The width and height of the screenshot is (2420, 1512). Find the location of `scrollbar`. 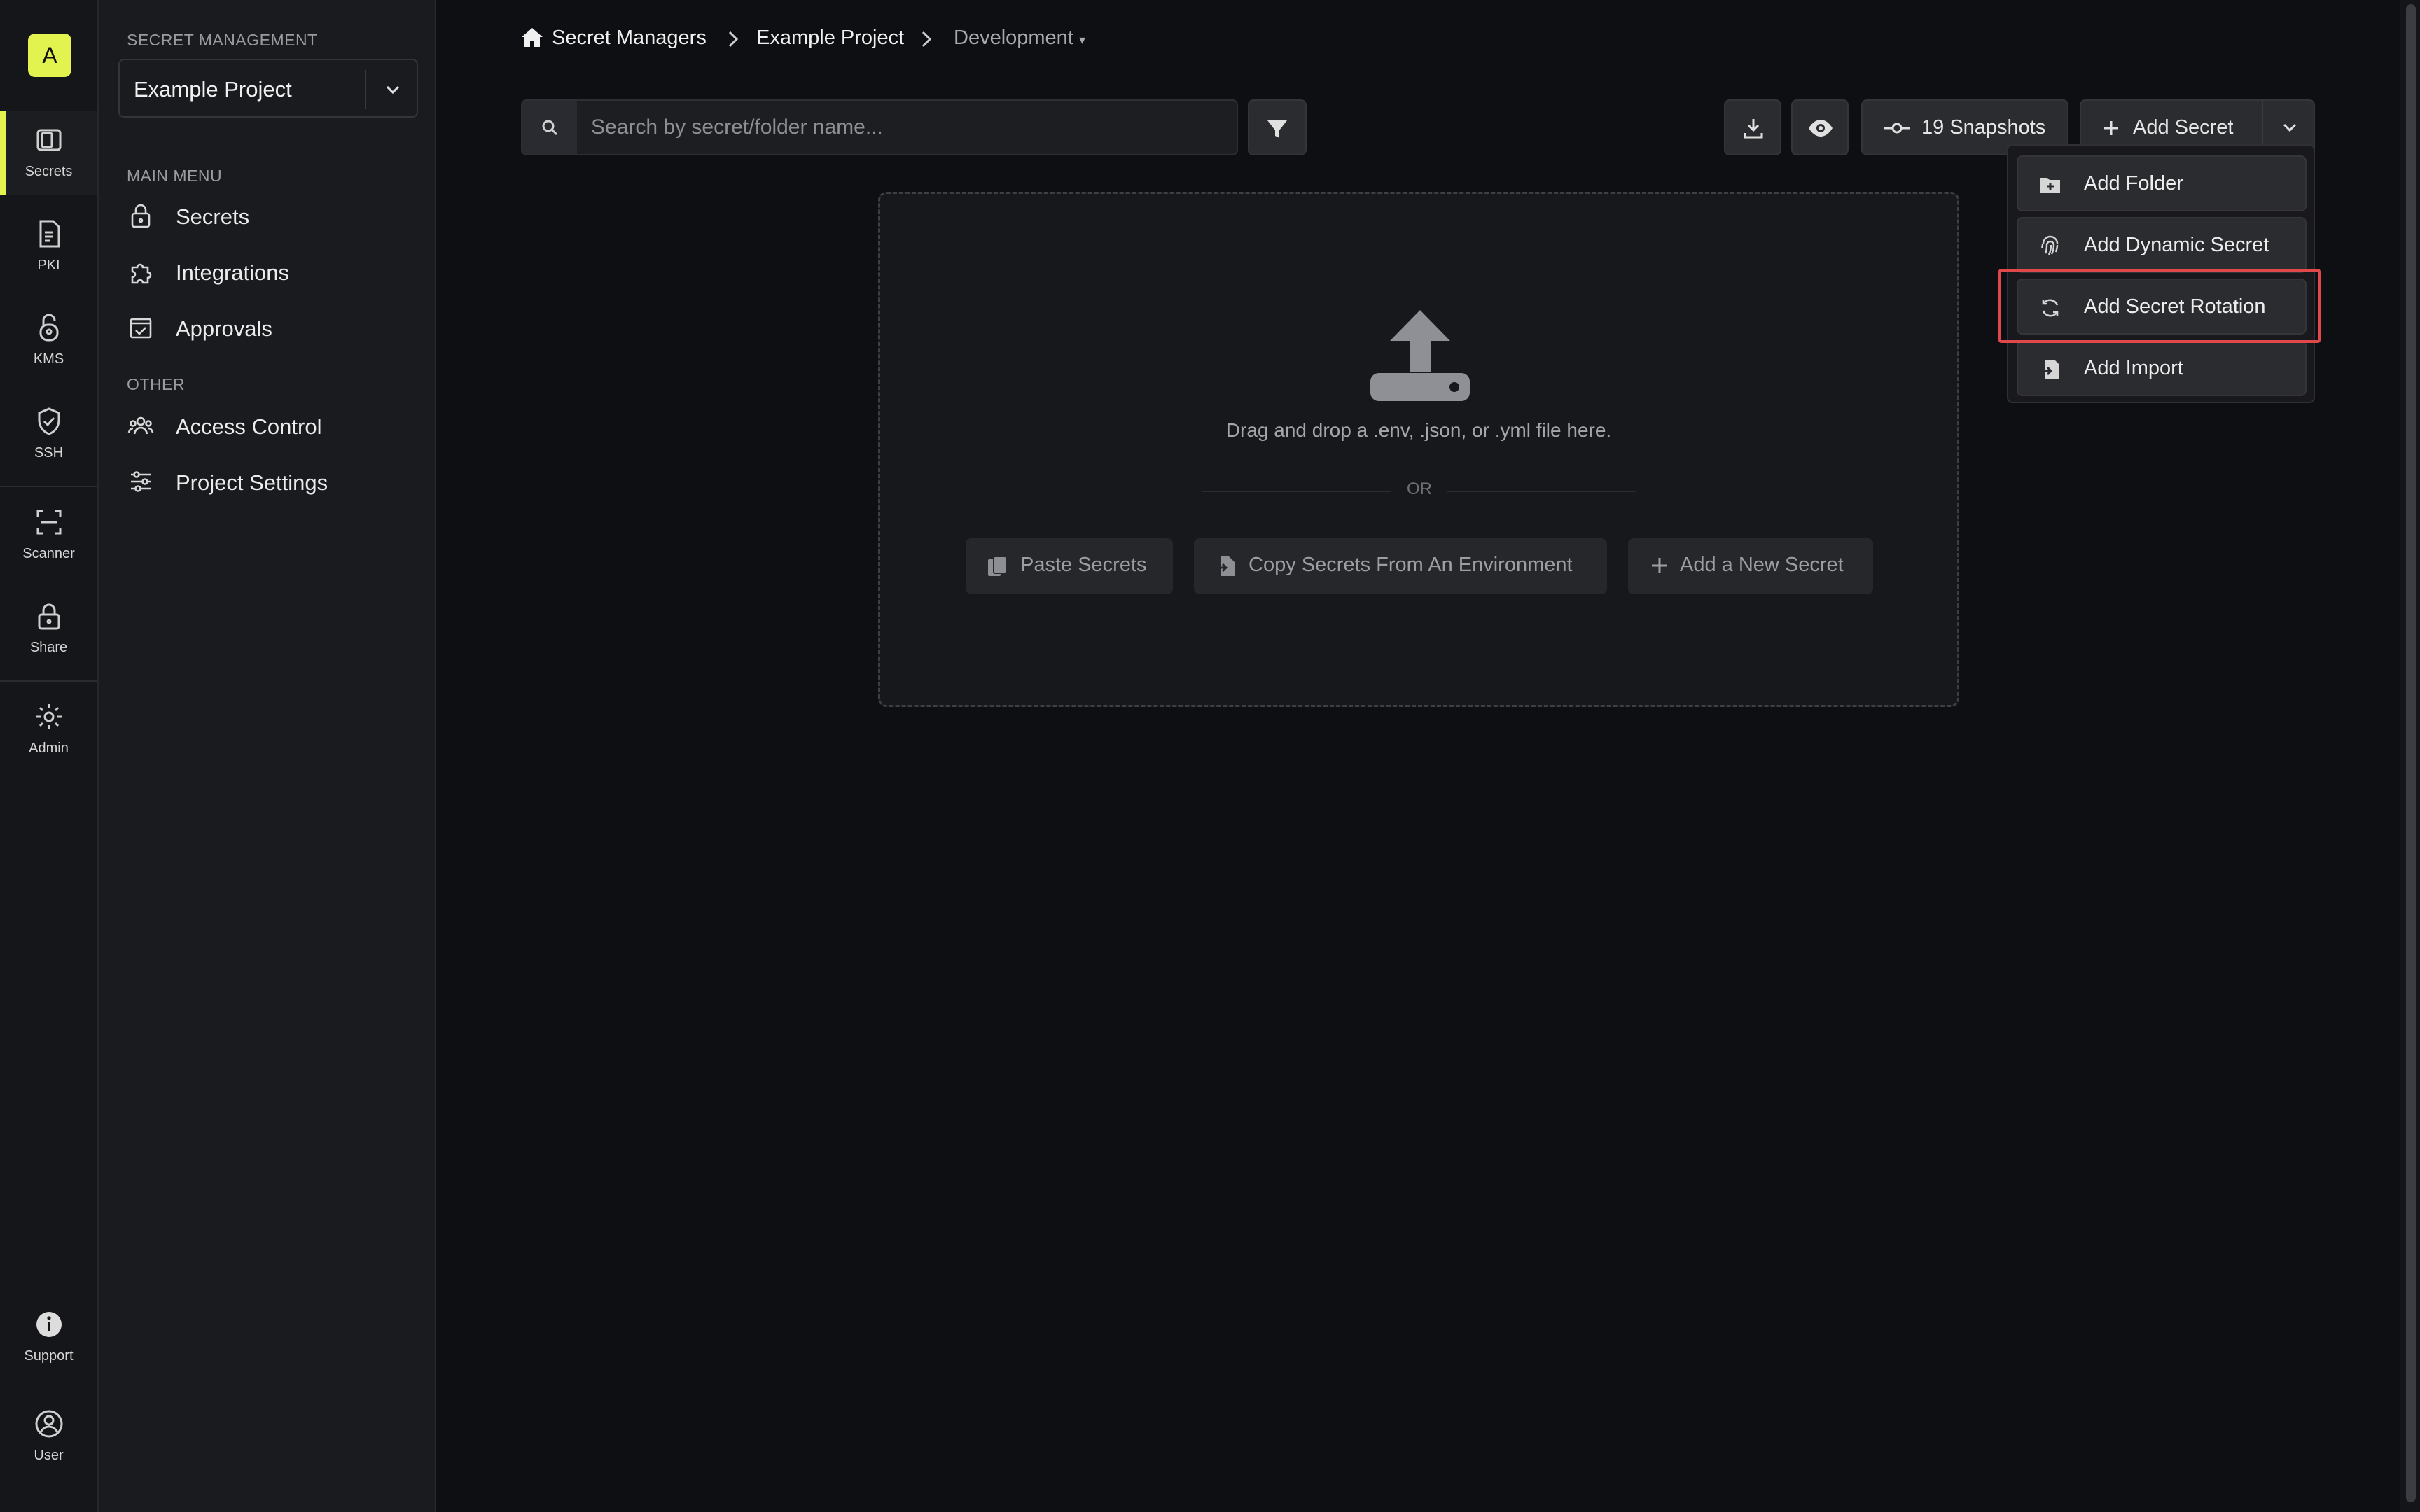

scrollbar is located at coordinates (2410, 756).